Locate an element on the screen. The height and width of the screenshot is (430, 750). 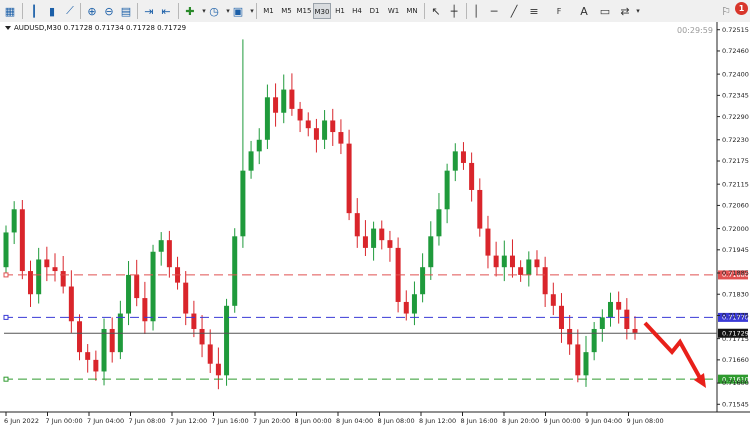
text-label-icon: ▭ is located at coordinates (605, 11).